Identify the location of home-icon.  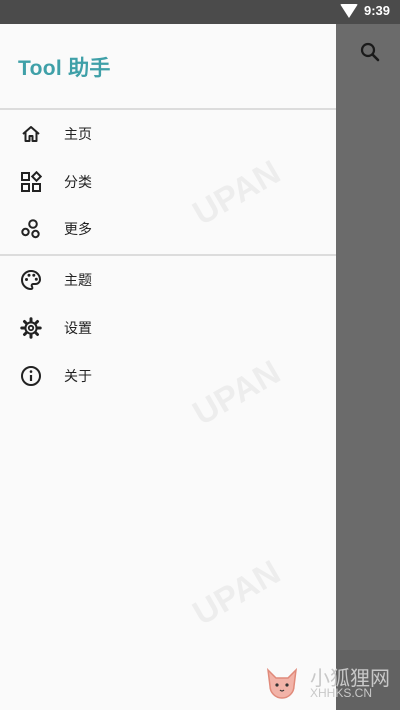
(31, 134).